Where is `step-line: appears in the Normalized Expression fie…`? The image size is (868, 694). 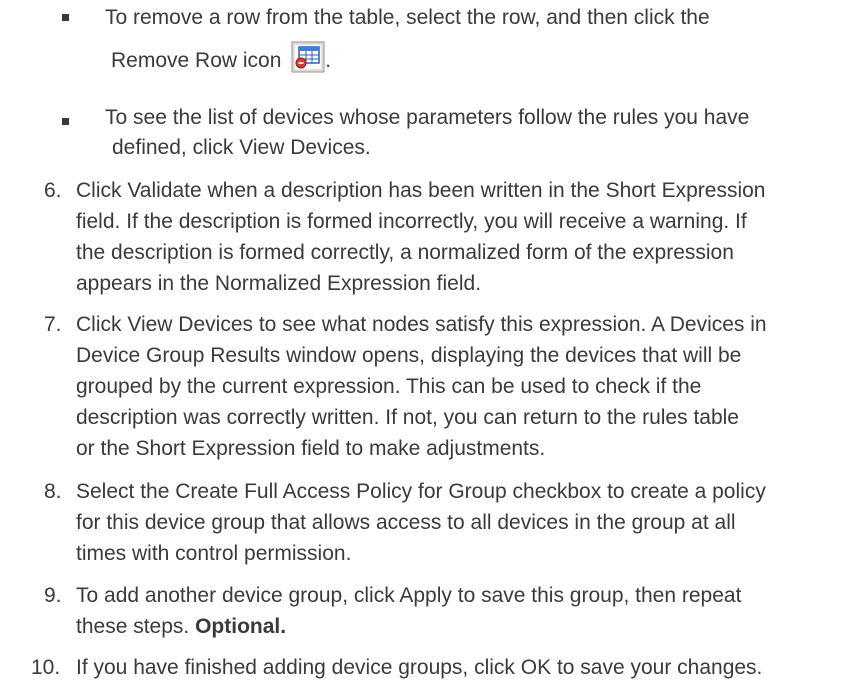
step-line: appears in the Normalized Expression fie… is located at coordinates (279, 283).